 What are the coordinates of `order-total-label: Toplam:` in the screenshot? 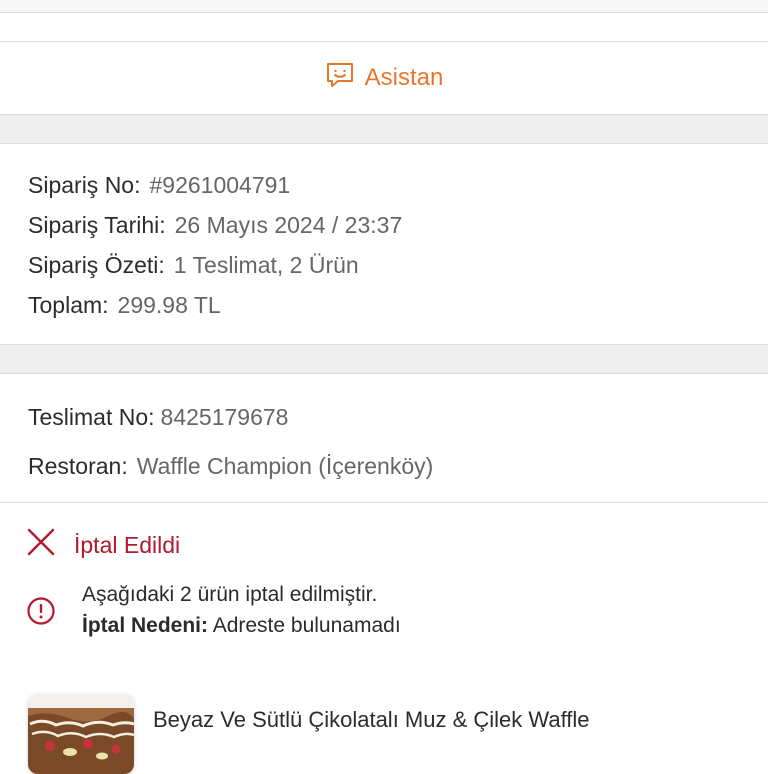 It's located at (68, 305).